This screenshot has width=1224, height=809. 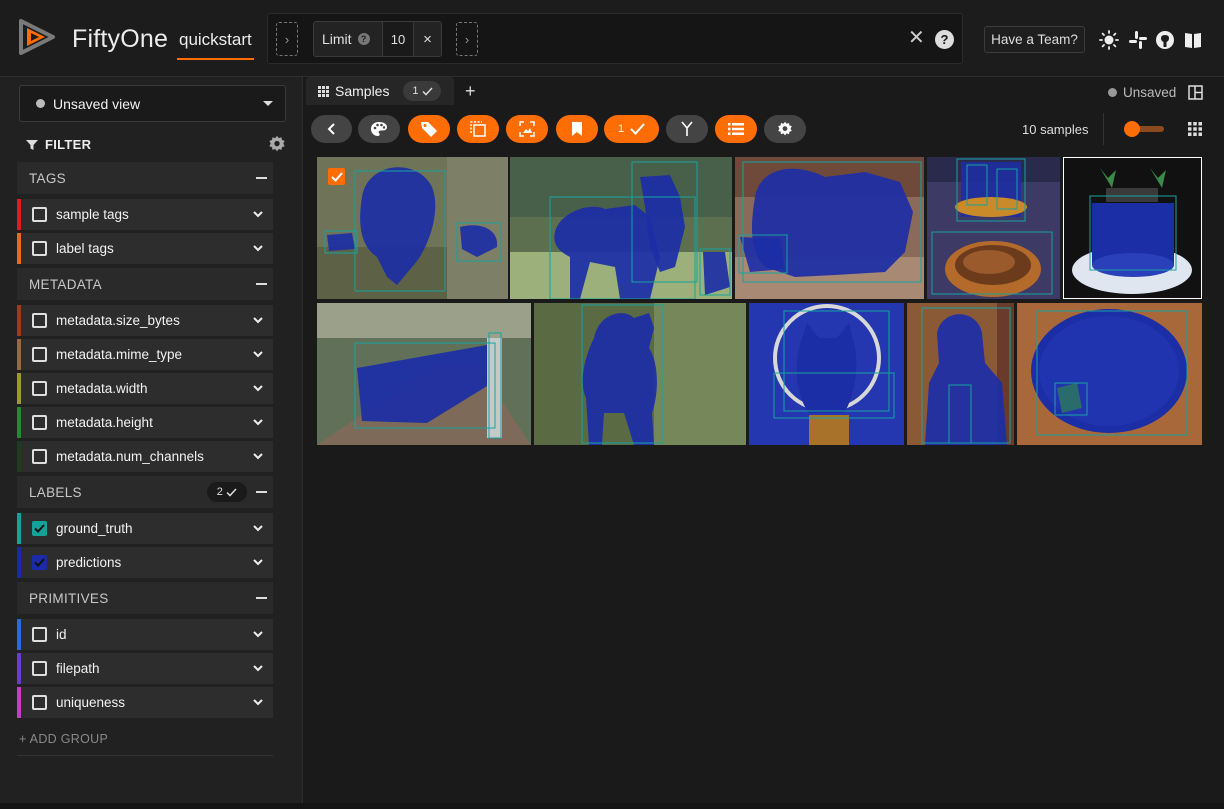 What do you see at coordinates (145, 562) in the screenshot?
I see `field-predictions: predictions` at bounding box center [145, 562].